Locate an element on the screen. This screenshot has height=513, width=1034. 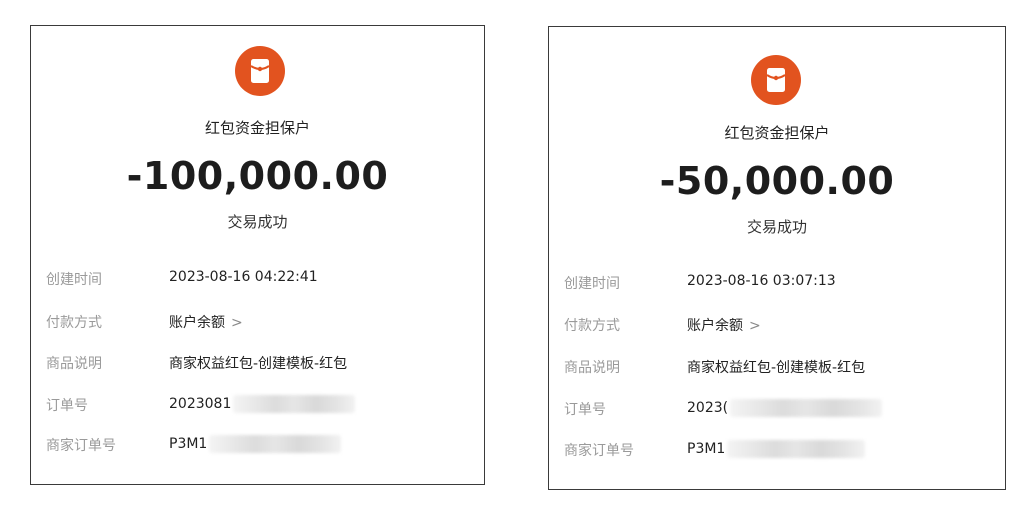
detail-row-order-number: 订单号 2023( is located at coordinates (779, 410).